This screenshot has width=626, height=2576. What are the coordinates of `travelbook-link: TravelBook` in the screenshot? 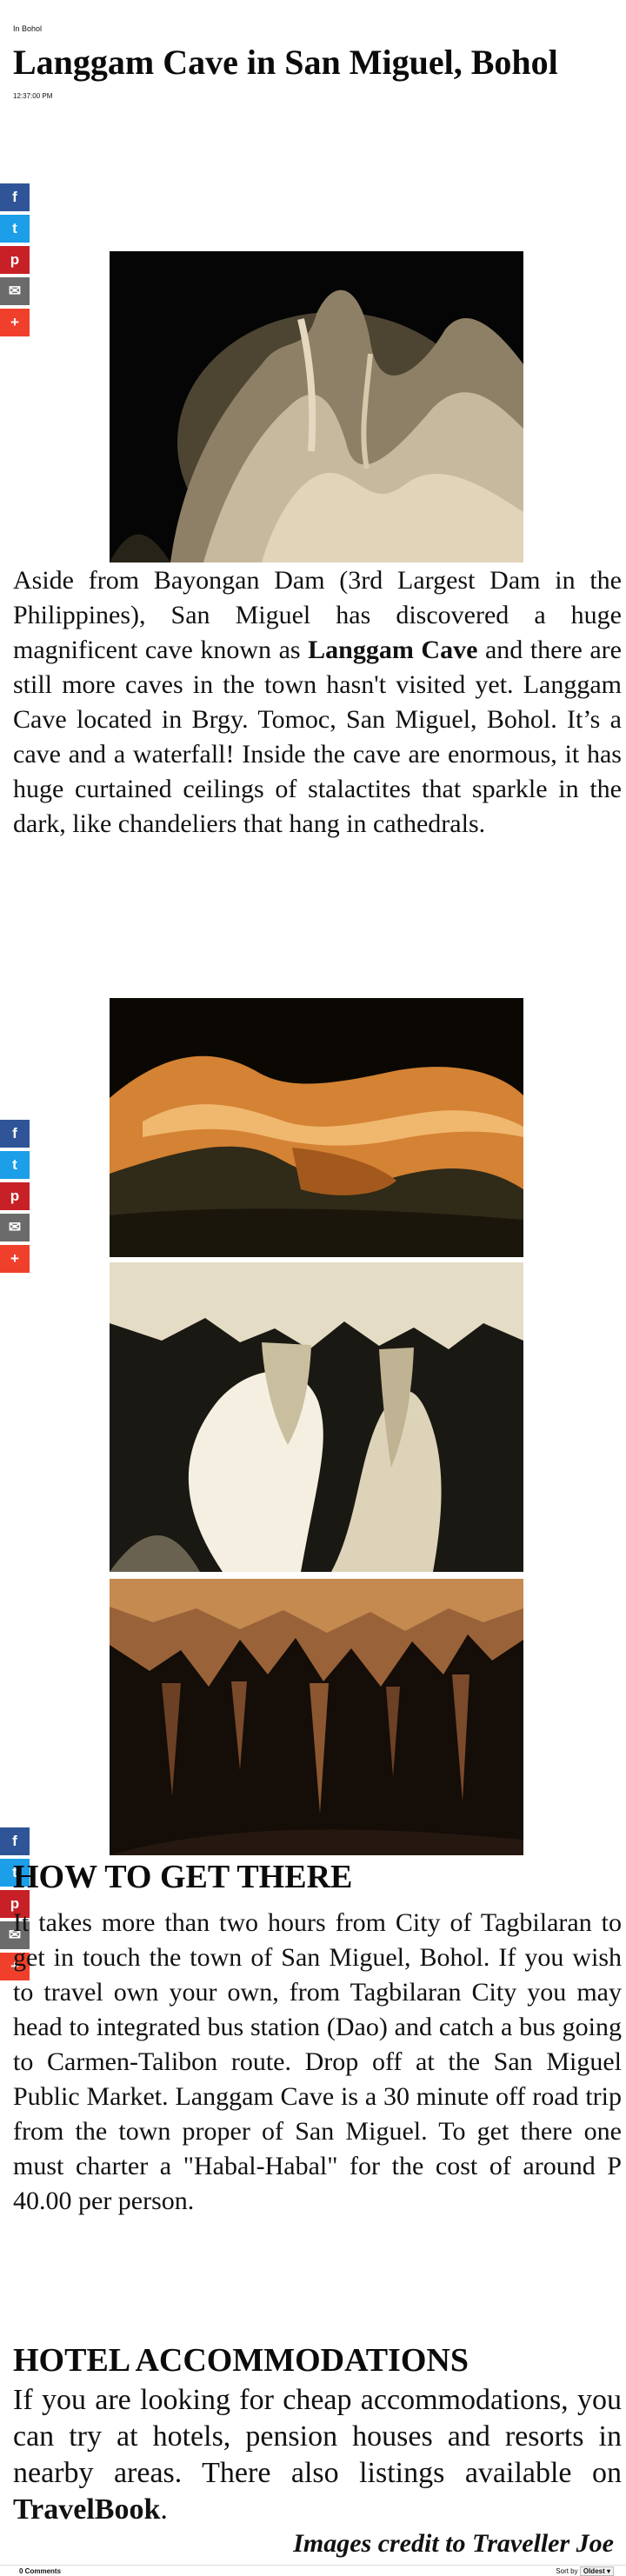 It's located at (87, 2509).